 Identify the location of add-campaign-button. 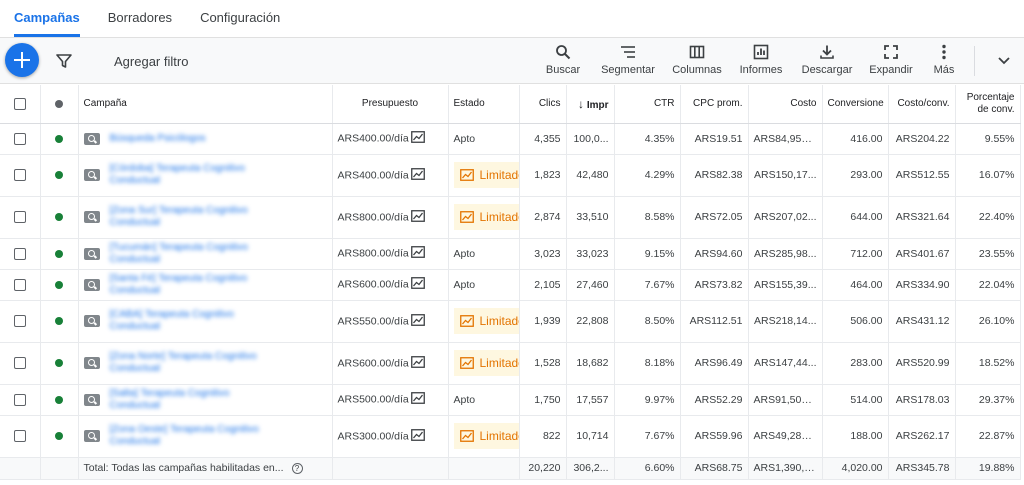
(22, 60).